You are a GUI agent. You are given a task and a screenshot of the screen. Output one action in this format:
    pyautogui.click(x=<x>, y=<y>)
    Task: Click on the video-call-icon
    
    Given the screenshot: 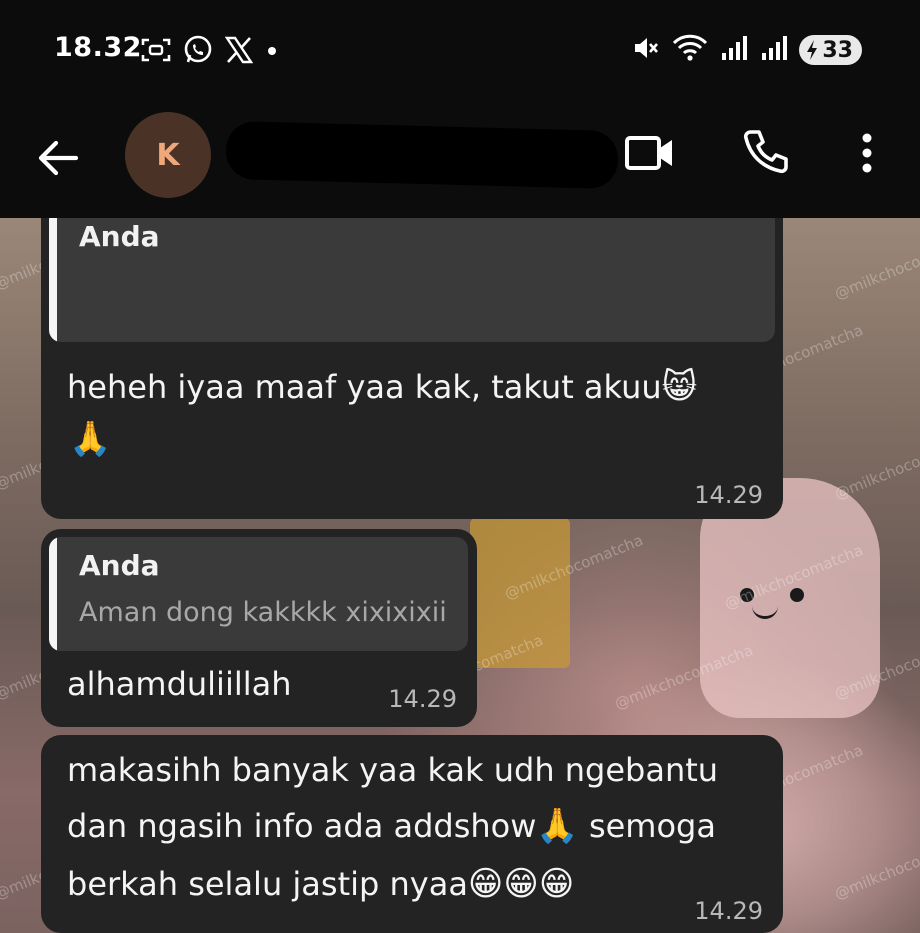 What is the action you would take?
    pyautogui.click(x=648, y=153)
    